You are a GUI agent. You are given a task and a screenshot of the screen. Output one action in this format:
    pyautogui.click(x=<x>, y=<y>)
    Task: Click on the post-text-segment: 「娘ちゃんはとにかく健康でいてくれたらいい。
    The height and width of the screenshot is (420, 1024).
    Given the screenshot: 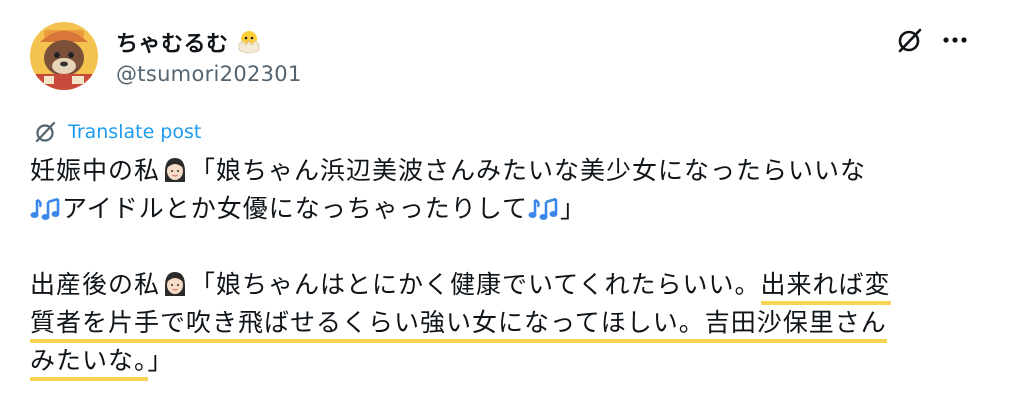 What is the action you would take?
    pyautogui.click(x=475, y=284)
    